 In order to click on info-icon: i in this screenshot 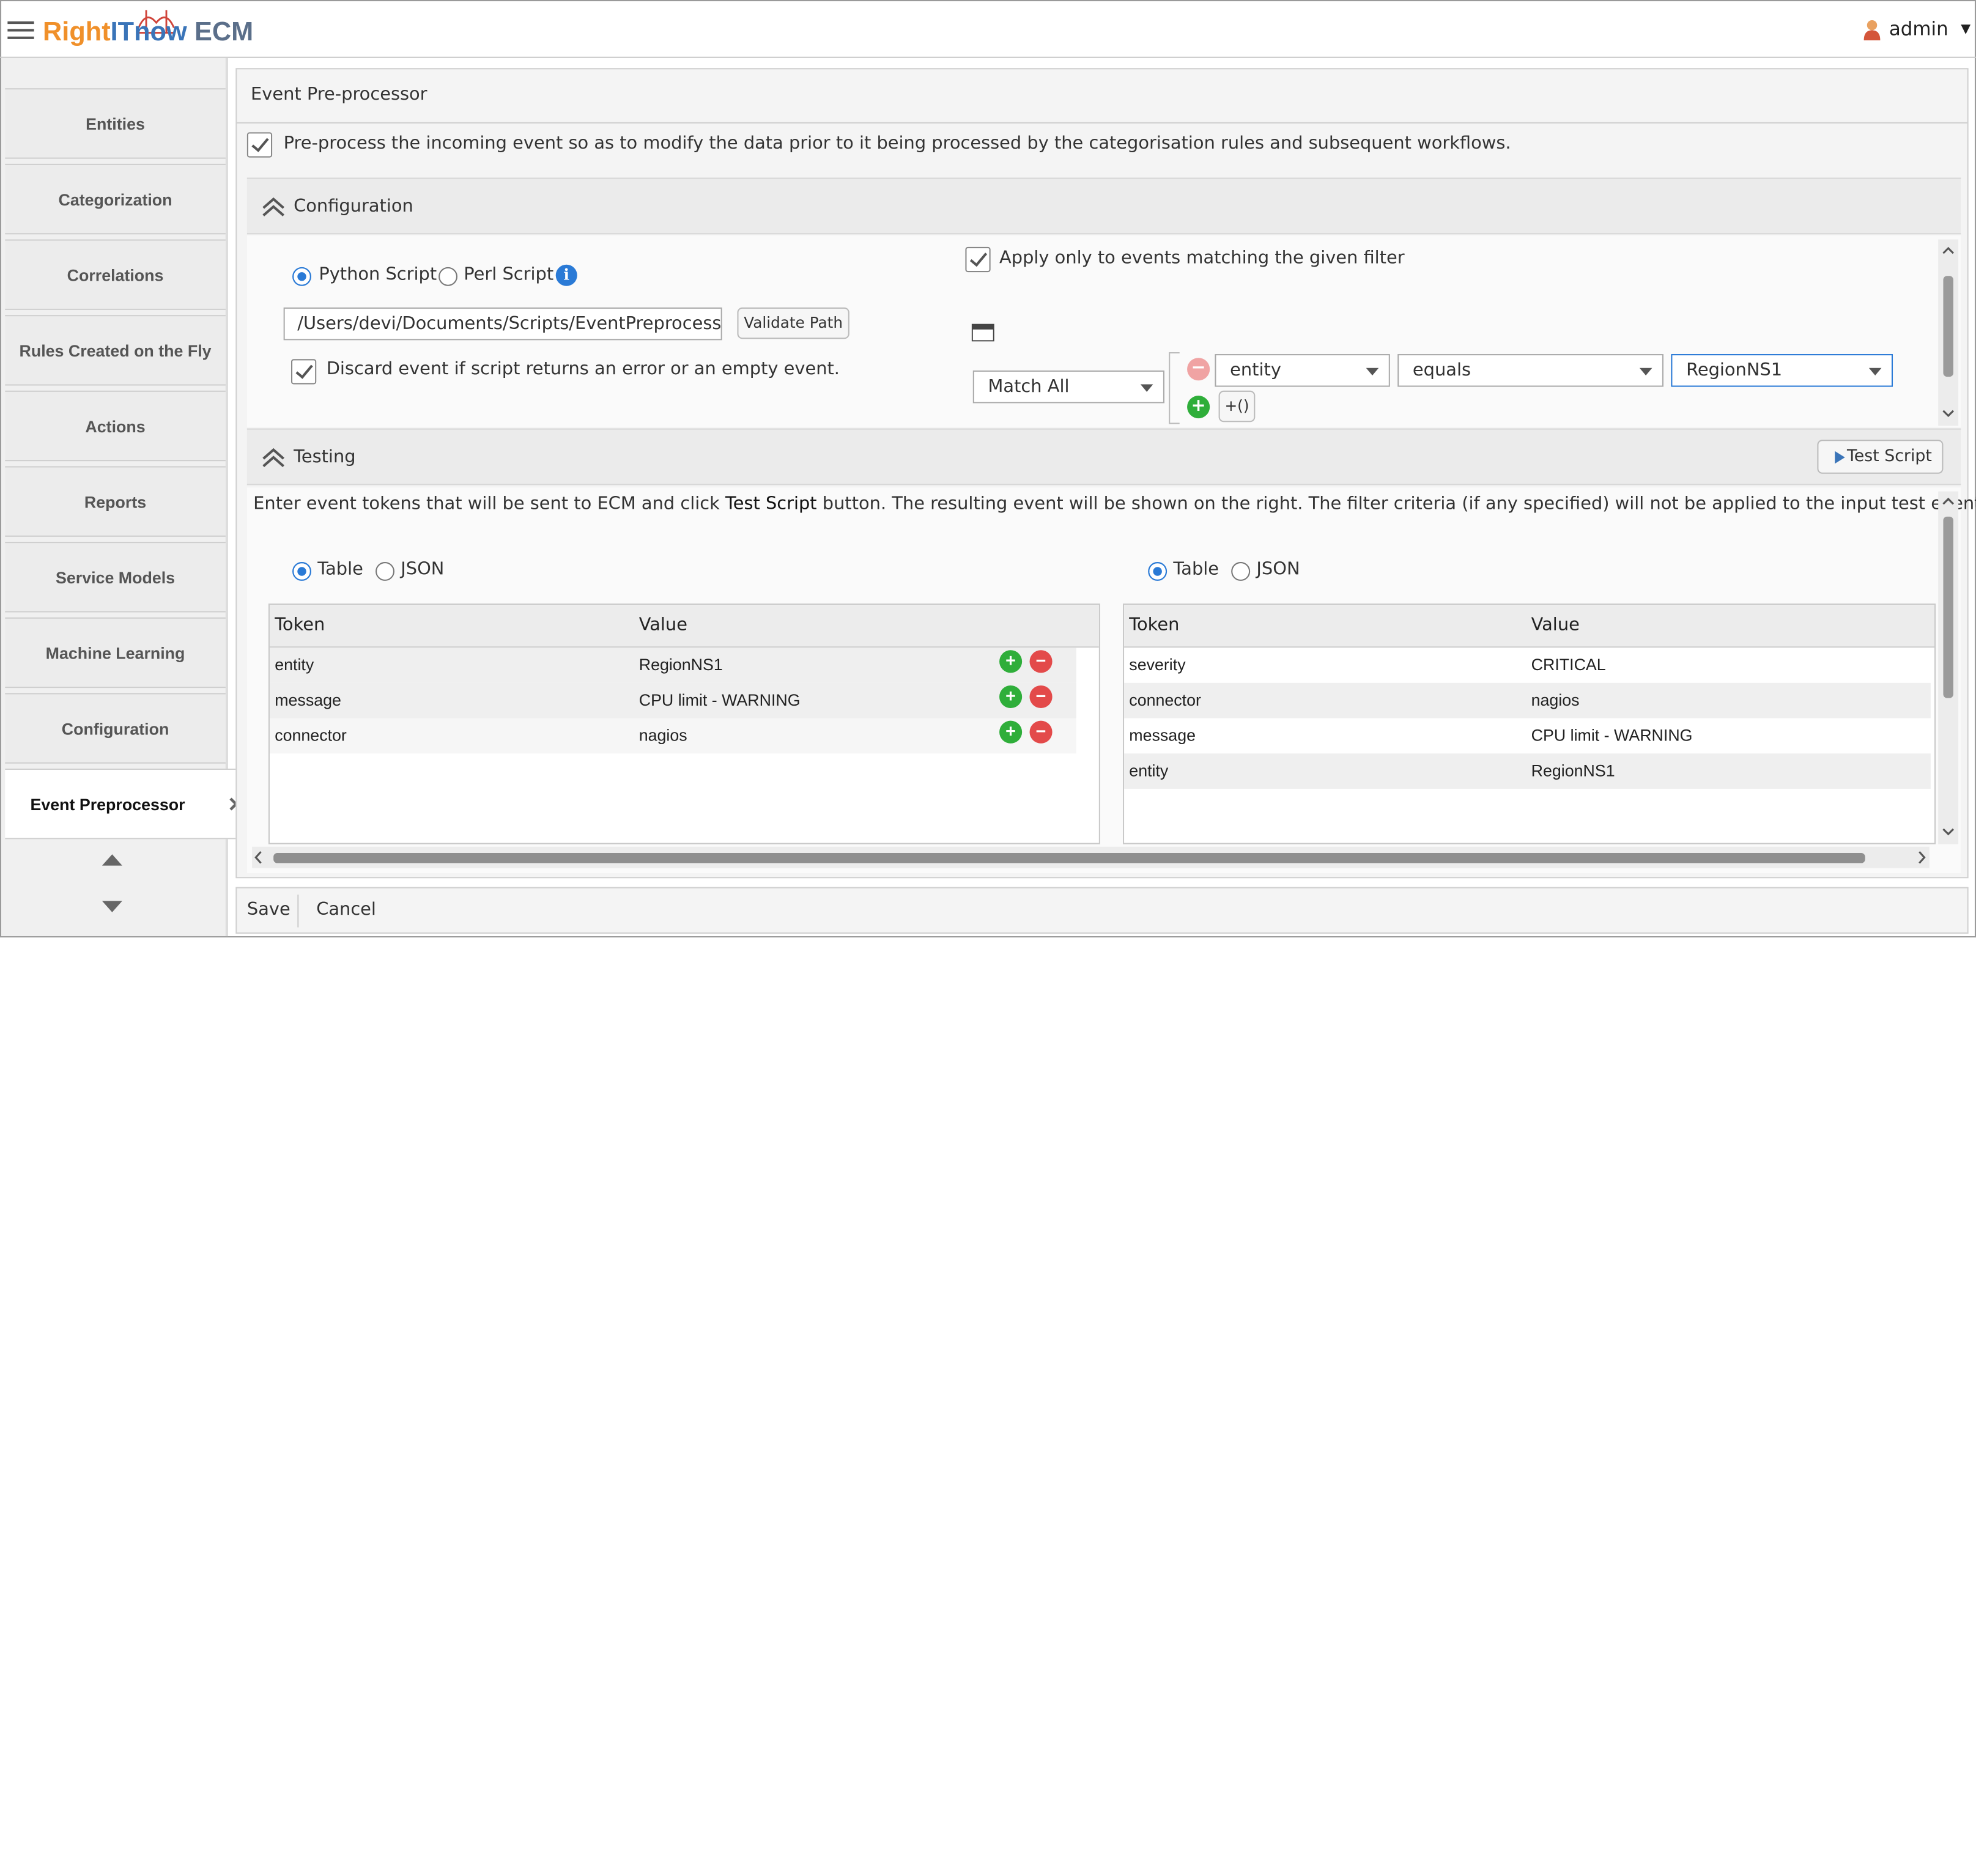, I will do `click(566, 275)`.